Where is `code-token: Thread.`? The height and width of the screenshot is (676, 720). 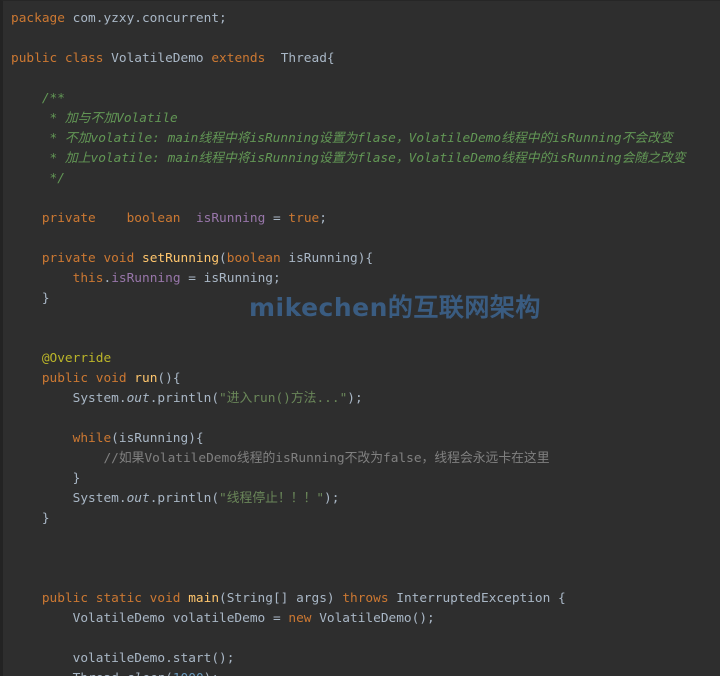 code-token: Thread. is located at coordinates (69, 673).